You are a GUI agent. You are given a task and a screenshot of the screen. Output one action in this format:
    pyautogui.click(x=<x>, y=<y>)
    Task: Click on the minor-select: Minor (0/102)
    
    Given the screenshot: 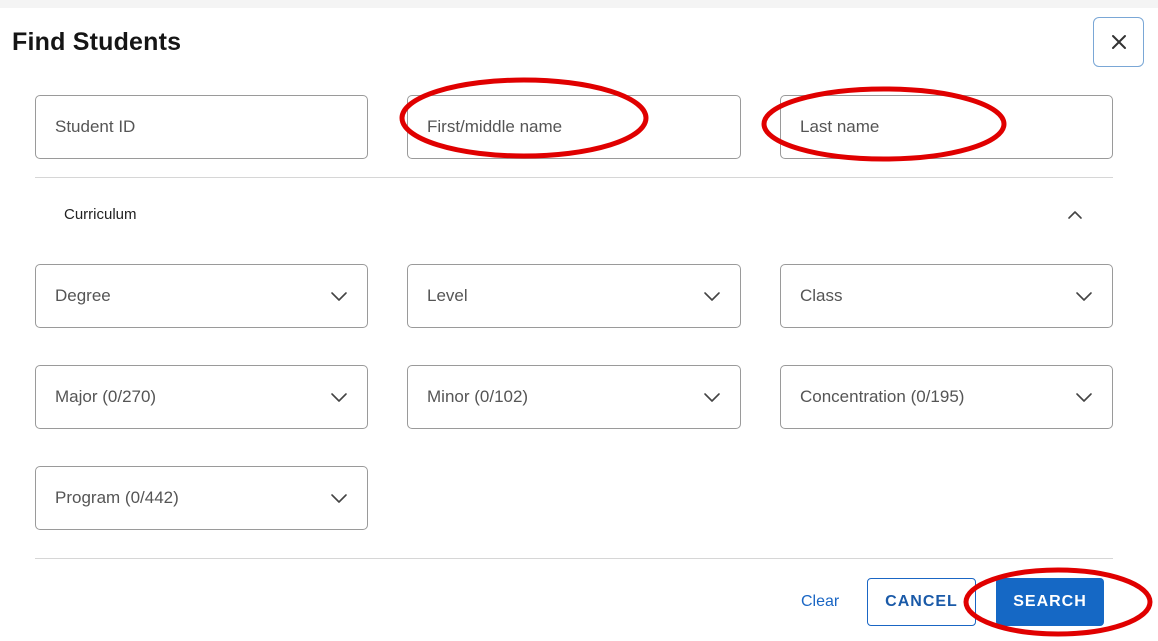 What is the action you would take?
    pyautogui.click(x=574, y=397)
    